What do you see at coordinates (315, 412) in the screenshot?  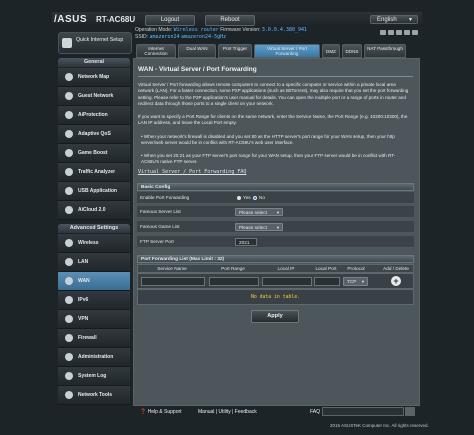 I see `footer-faq-label: FAQ` at bounding box center [315, 412].